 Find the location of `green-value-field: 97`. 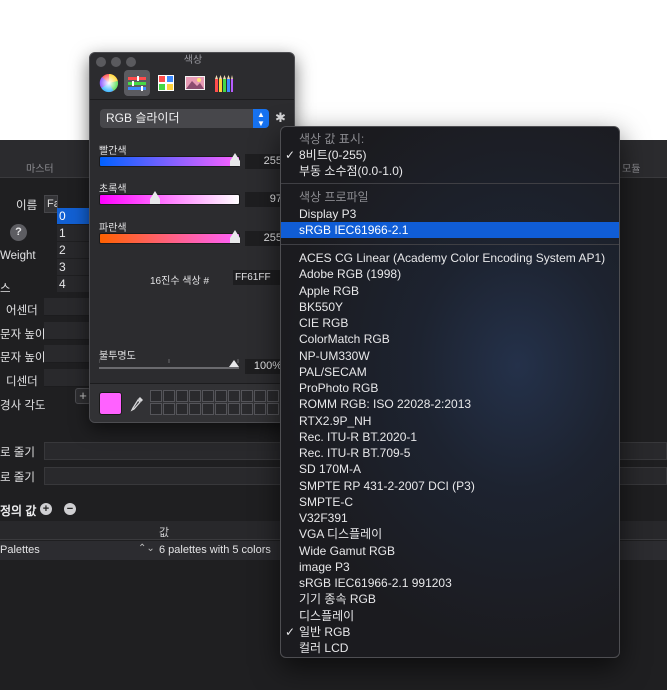

green-value-field: 97 is located at coordinates (265, 199).